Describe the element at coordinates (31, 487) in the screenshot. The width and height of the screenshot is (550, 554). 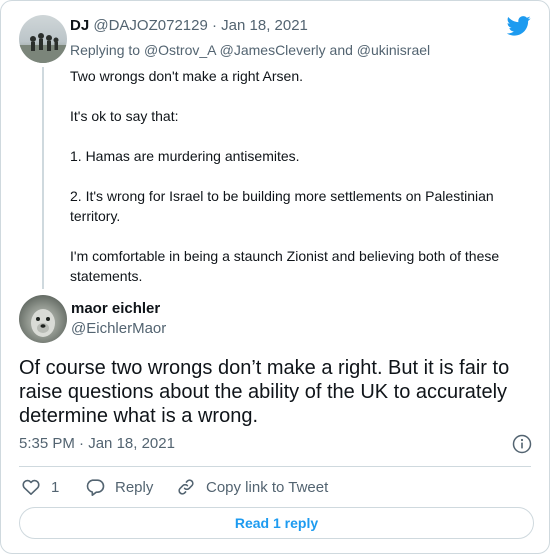
I see `heart-icon` at that location.